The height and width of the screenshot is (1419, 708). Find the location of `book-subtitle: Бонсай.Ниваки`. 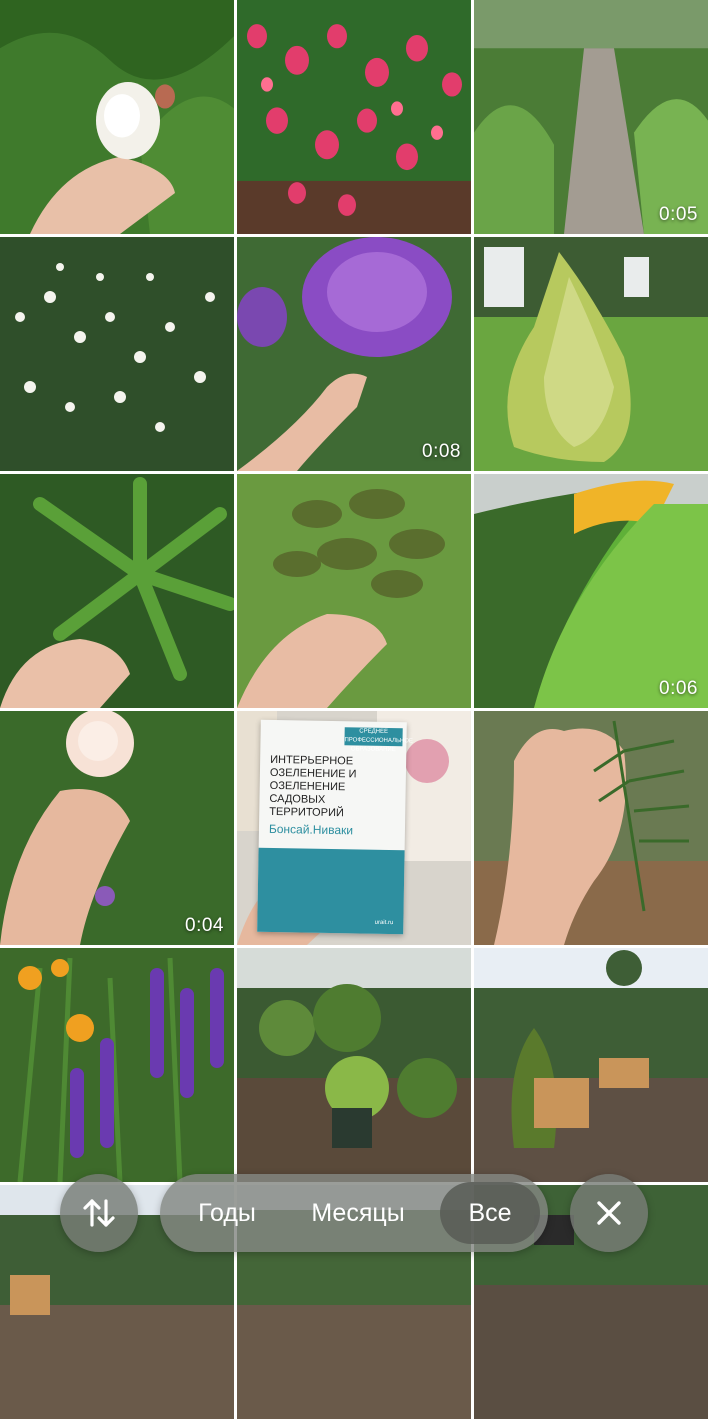

book-subtitle: Бонсай.Ниваки is located at coordinates (311, 829).